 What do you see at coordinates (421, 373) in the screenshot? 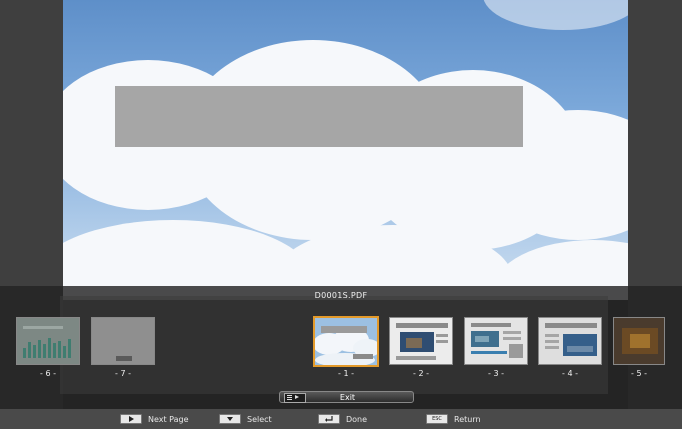
I see `thumbnail-label: - 2 -` at bounding box center [421, 373].